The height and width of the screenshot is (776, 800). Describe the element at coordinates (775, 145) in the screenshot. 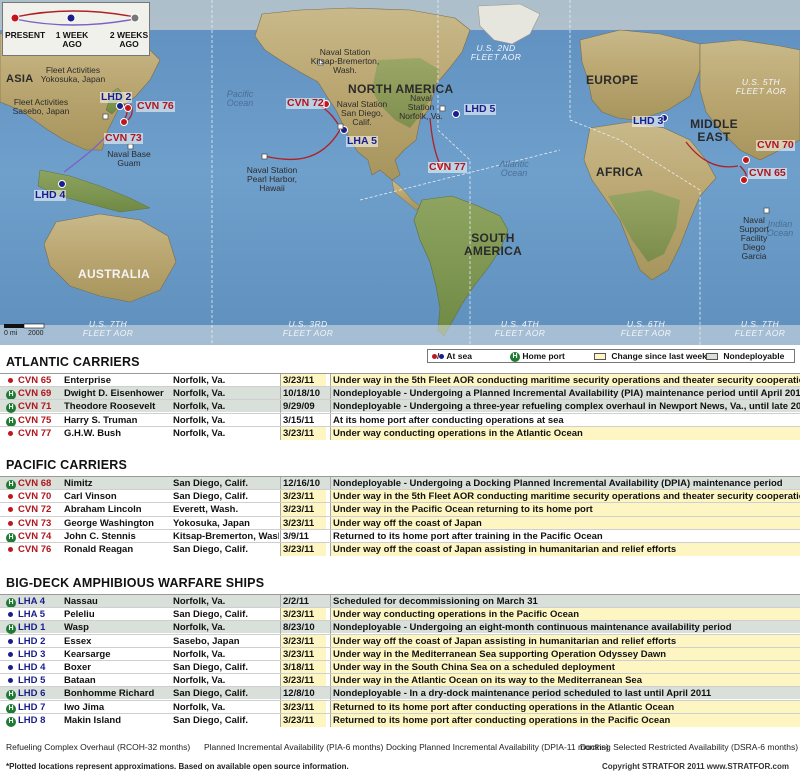

I see `ship-label-cvn70: CVN 70` at that location.